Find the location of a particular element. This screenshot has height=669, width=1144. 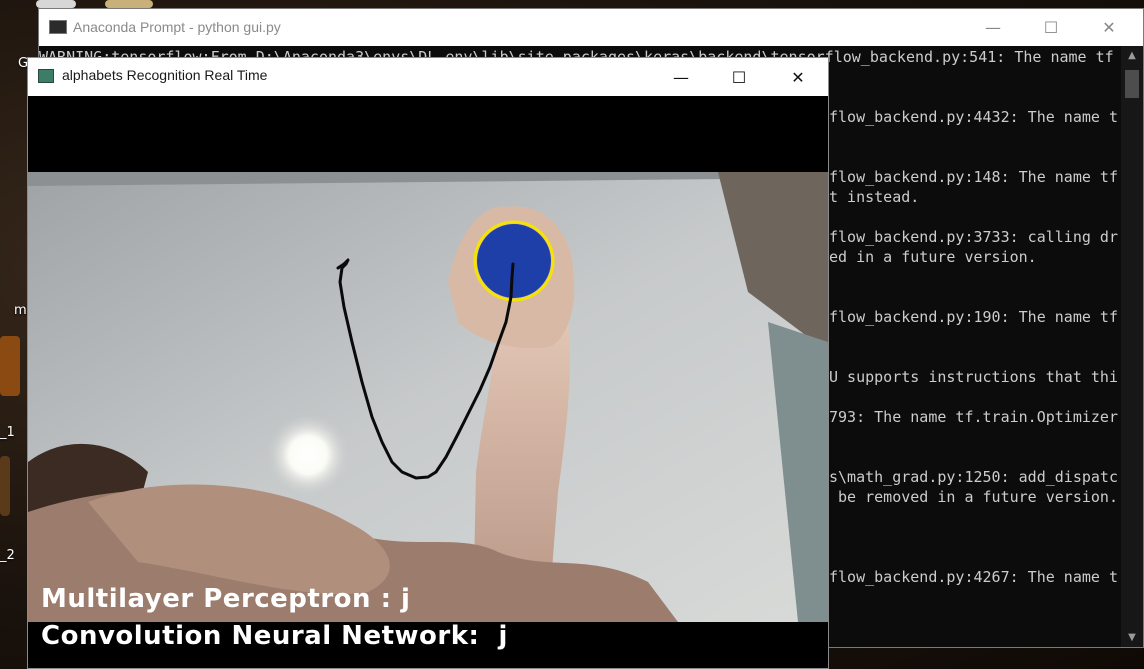

ceiling-lamp is located at coordinates (308, 455).